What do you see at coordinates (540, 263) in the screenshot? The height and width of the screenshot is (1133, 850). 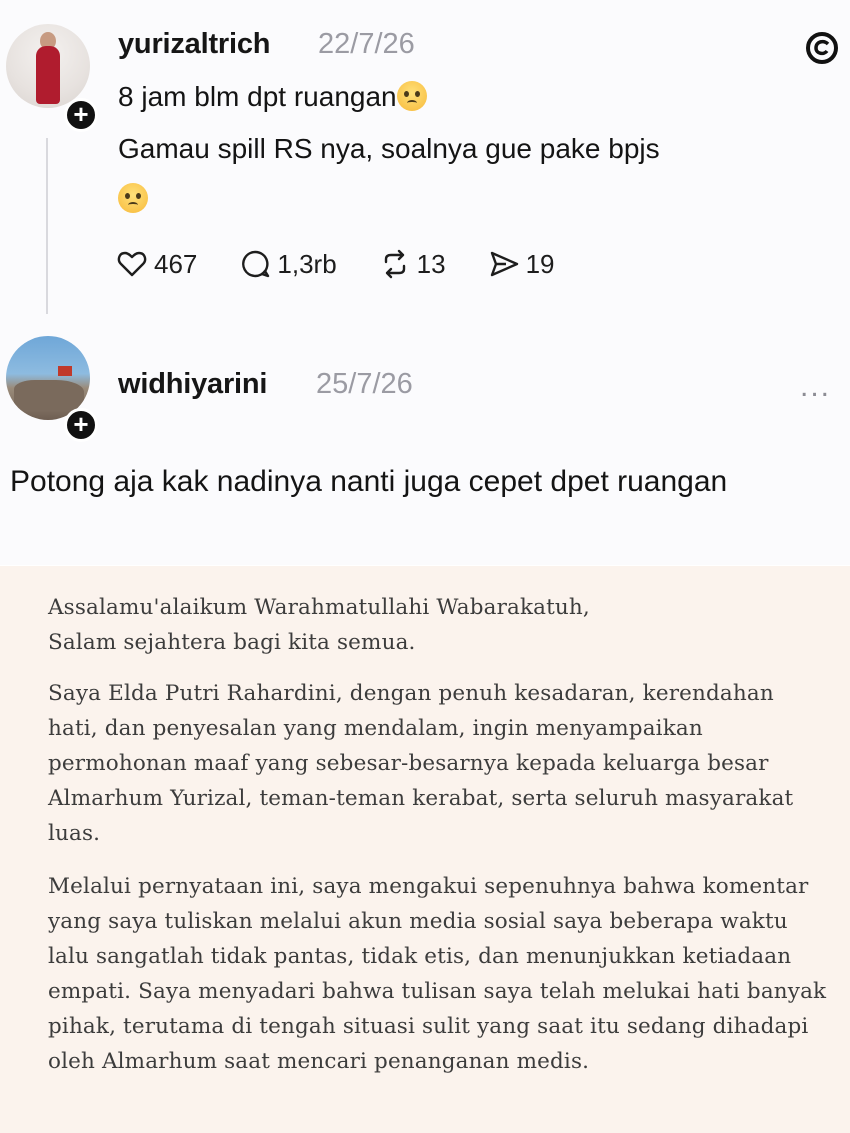 I see `share-count: 19` at bounding box center [540, 263].